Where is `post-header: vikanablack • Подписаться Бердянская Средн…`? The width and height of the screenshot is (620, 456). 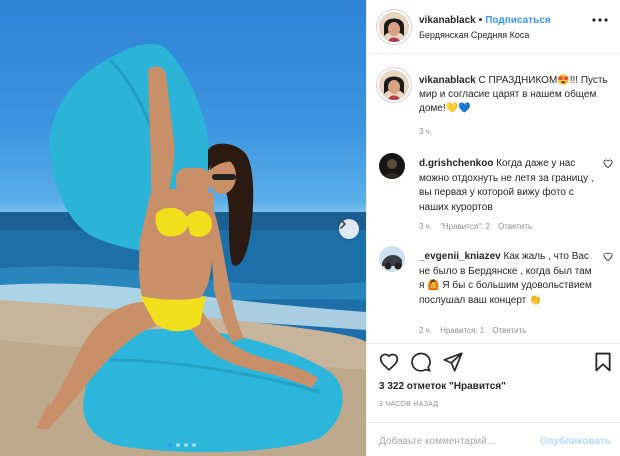 post-header: vikanablack • Подписаться Бердянская Средн… is located at coordinates (493, 27).